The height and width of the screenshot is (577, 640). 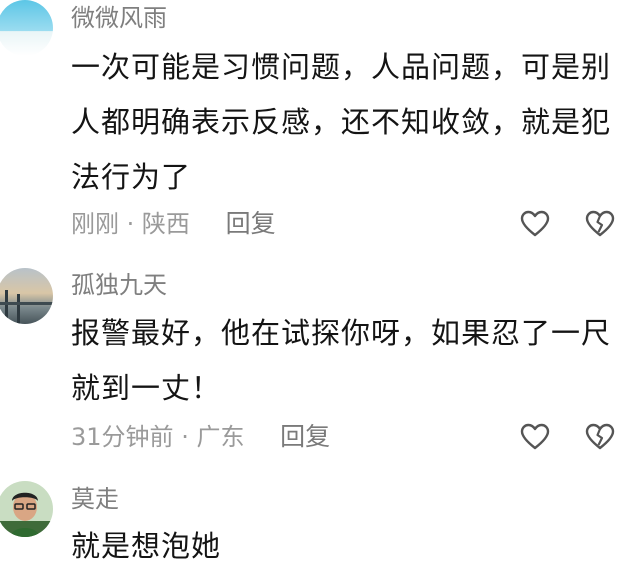 I want to click on timestamp: 刚刚, so click(x=95, y=224).